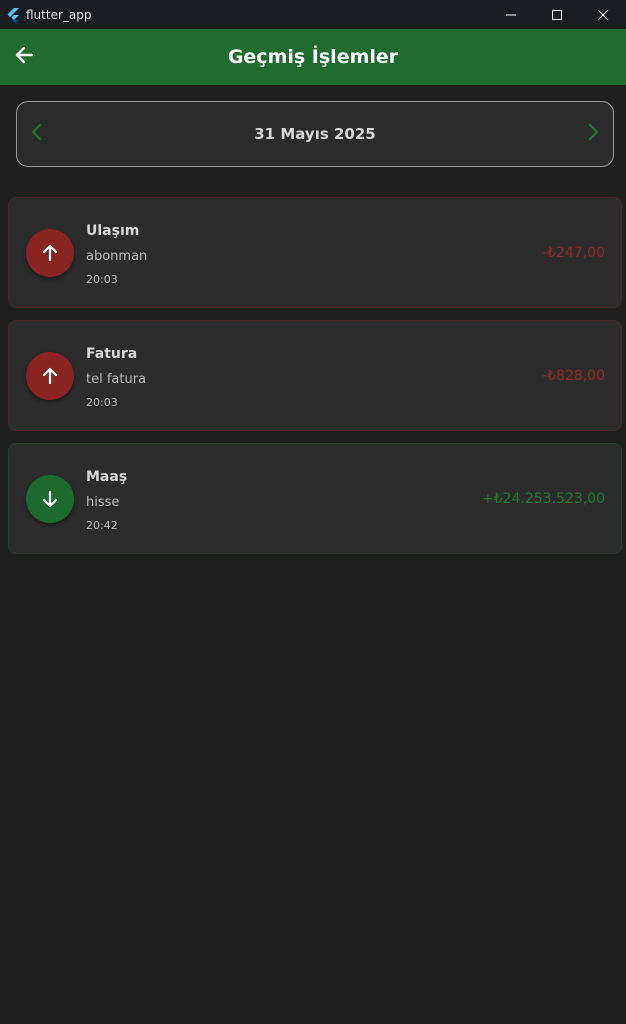  Describe the element at coordinates (573, 253) in the screenshot. I see `transaction-amount: -₺247,00` at that location.